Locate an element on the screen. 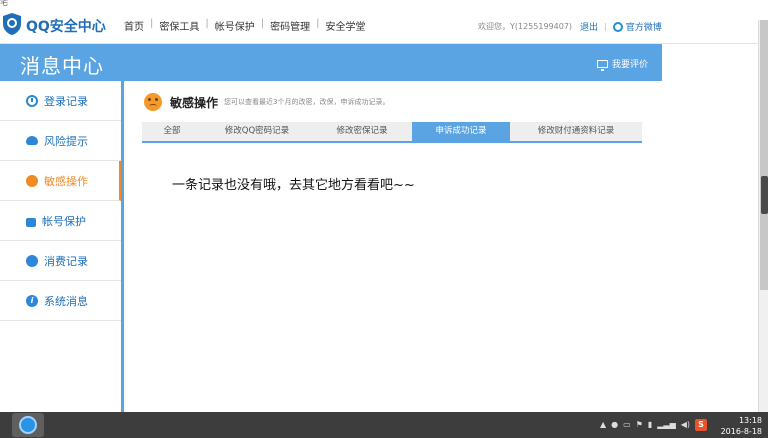 The image size is (768, 438). page-title: 消息中心 is located at coordinates (62, 66).